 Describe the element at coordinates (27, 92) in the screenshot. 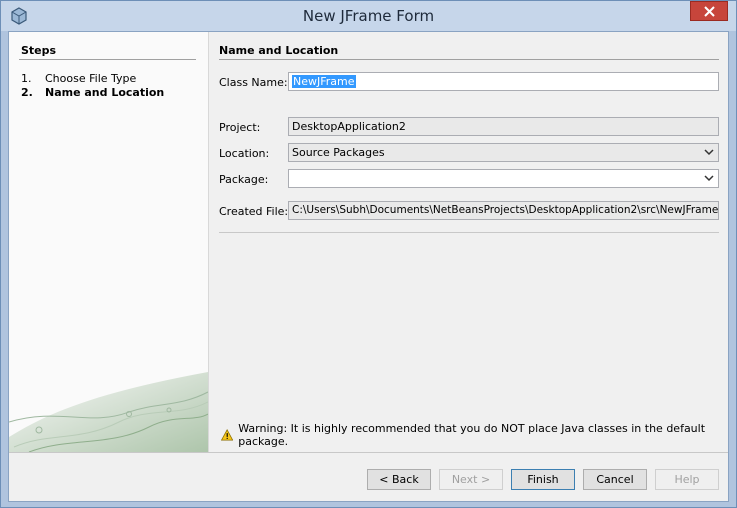

I see `step-number: 2.` at that location.